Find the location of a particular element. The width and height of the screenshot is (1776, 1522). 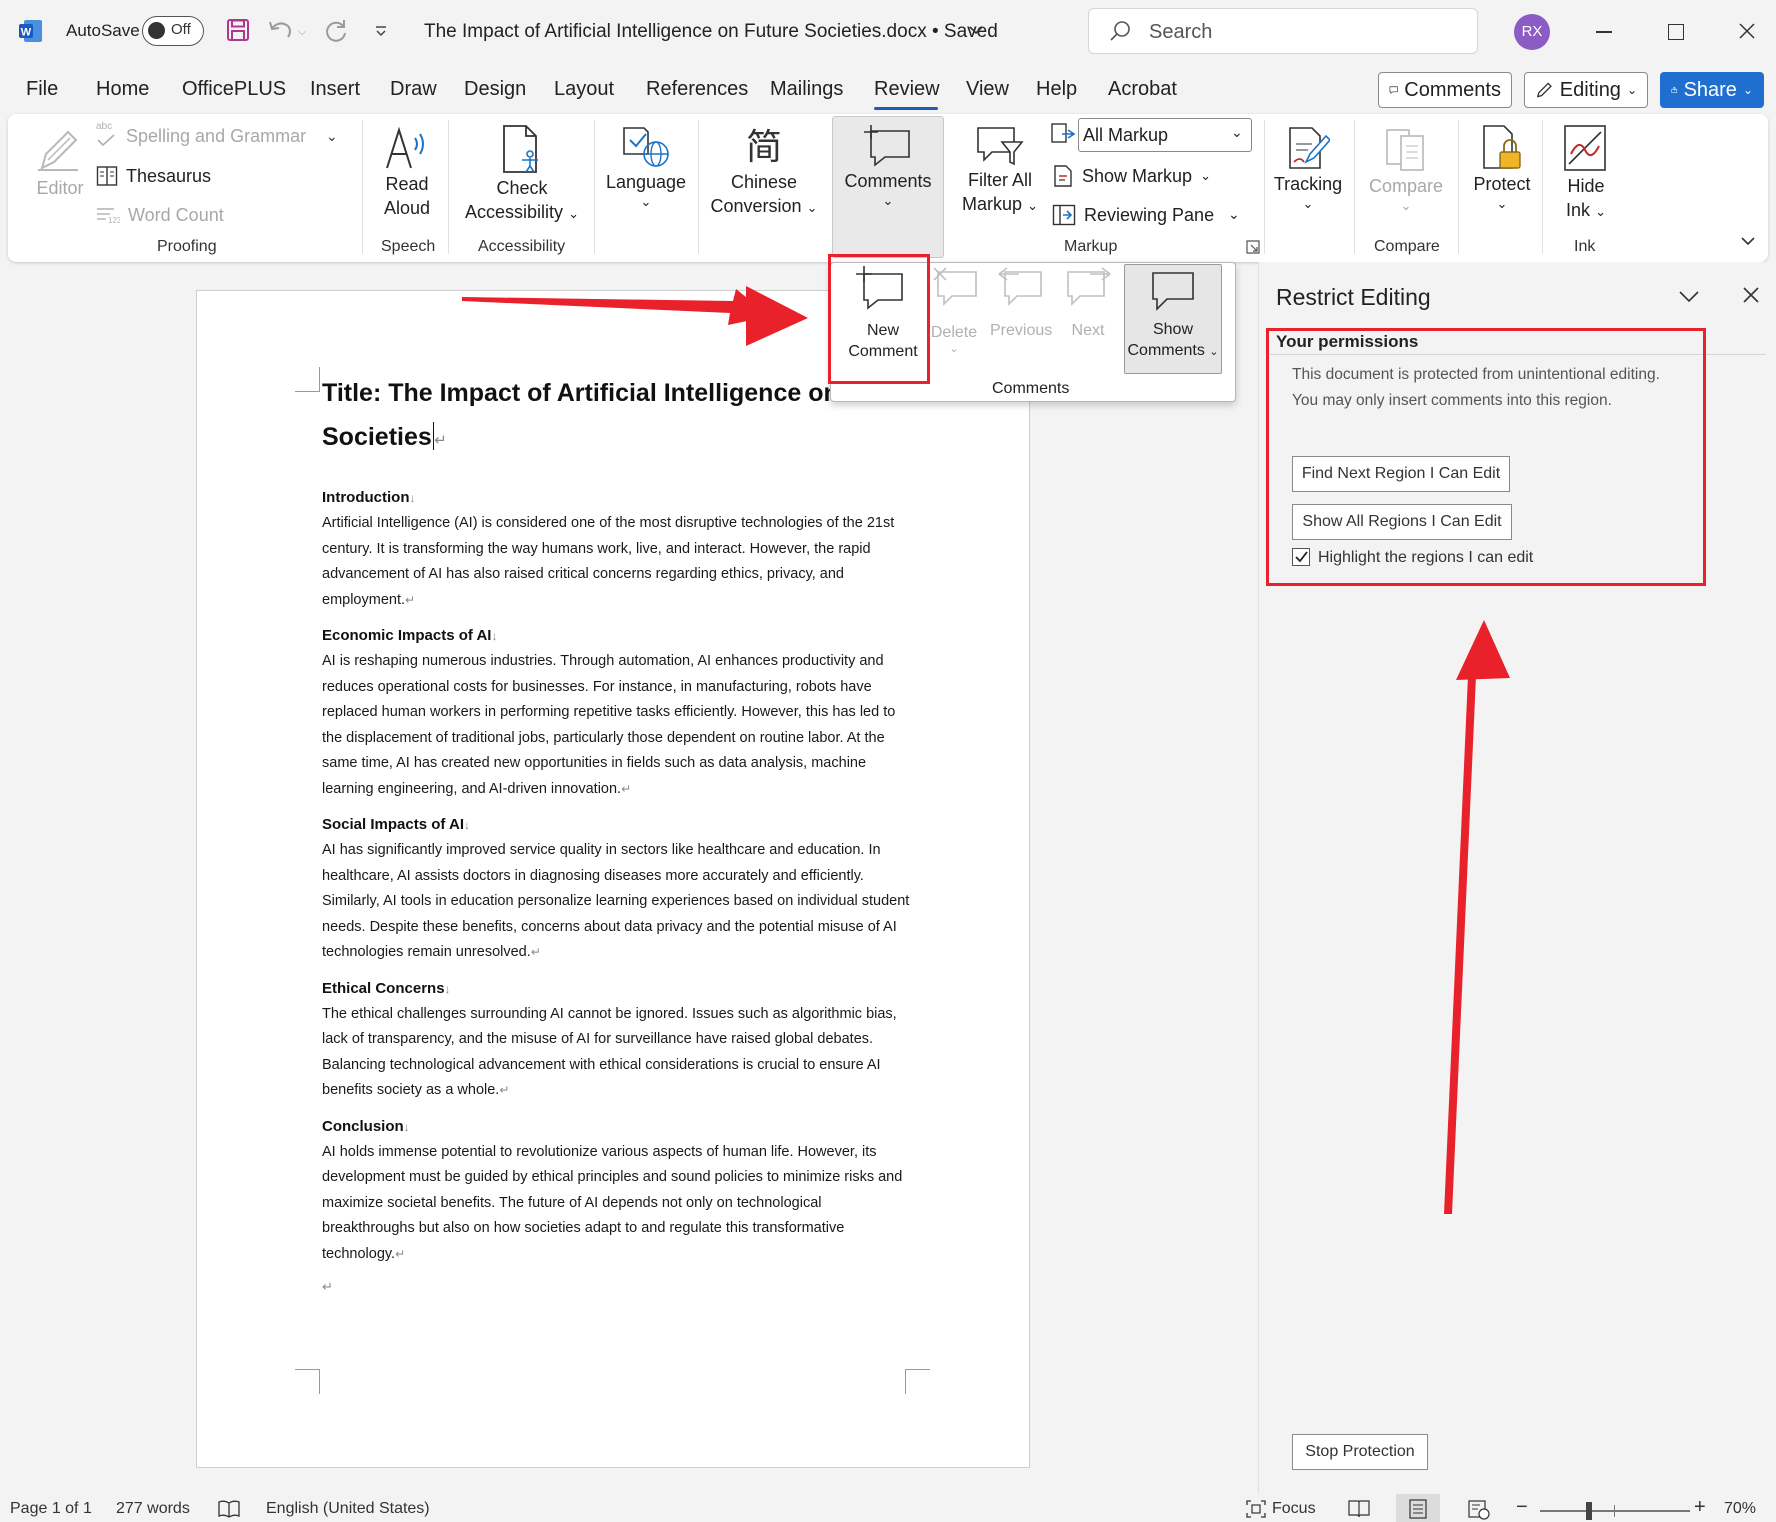

zoom-slider is located at coordinates (1615, 1511).